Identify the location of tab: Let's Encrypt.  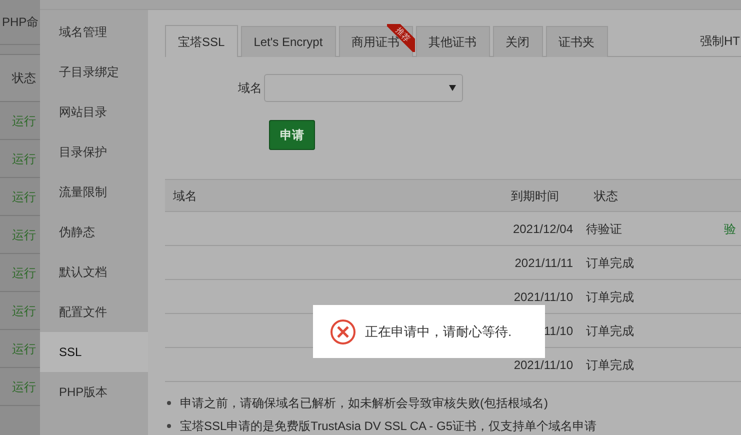
(288, 41).